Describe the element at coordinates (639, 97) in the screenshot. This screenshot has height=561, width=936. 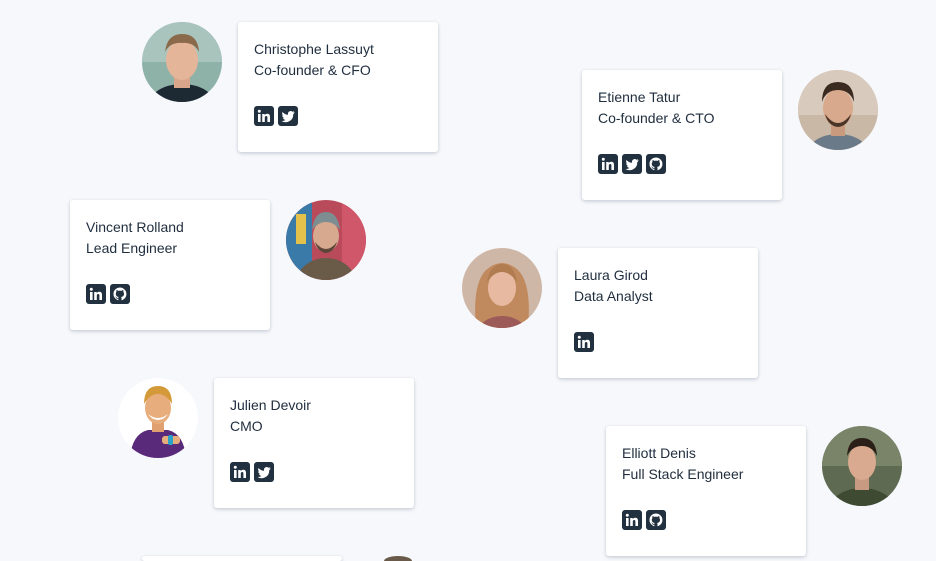
I see `member-name: Etienne Tatur` at that location.